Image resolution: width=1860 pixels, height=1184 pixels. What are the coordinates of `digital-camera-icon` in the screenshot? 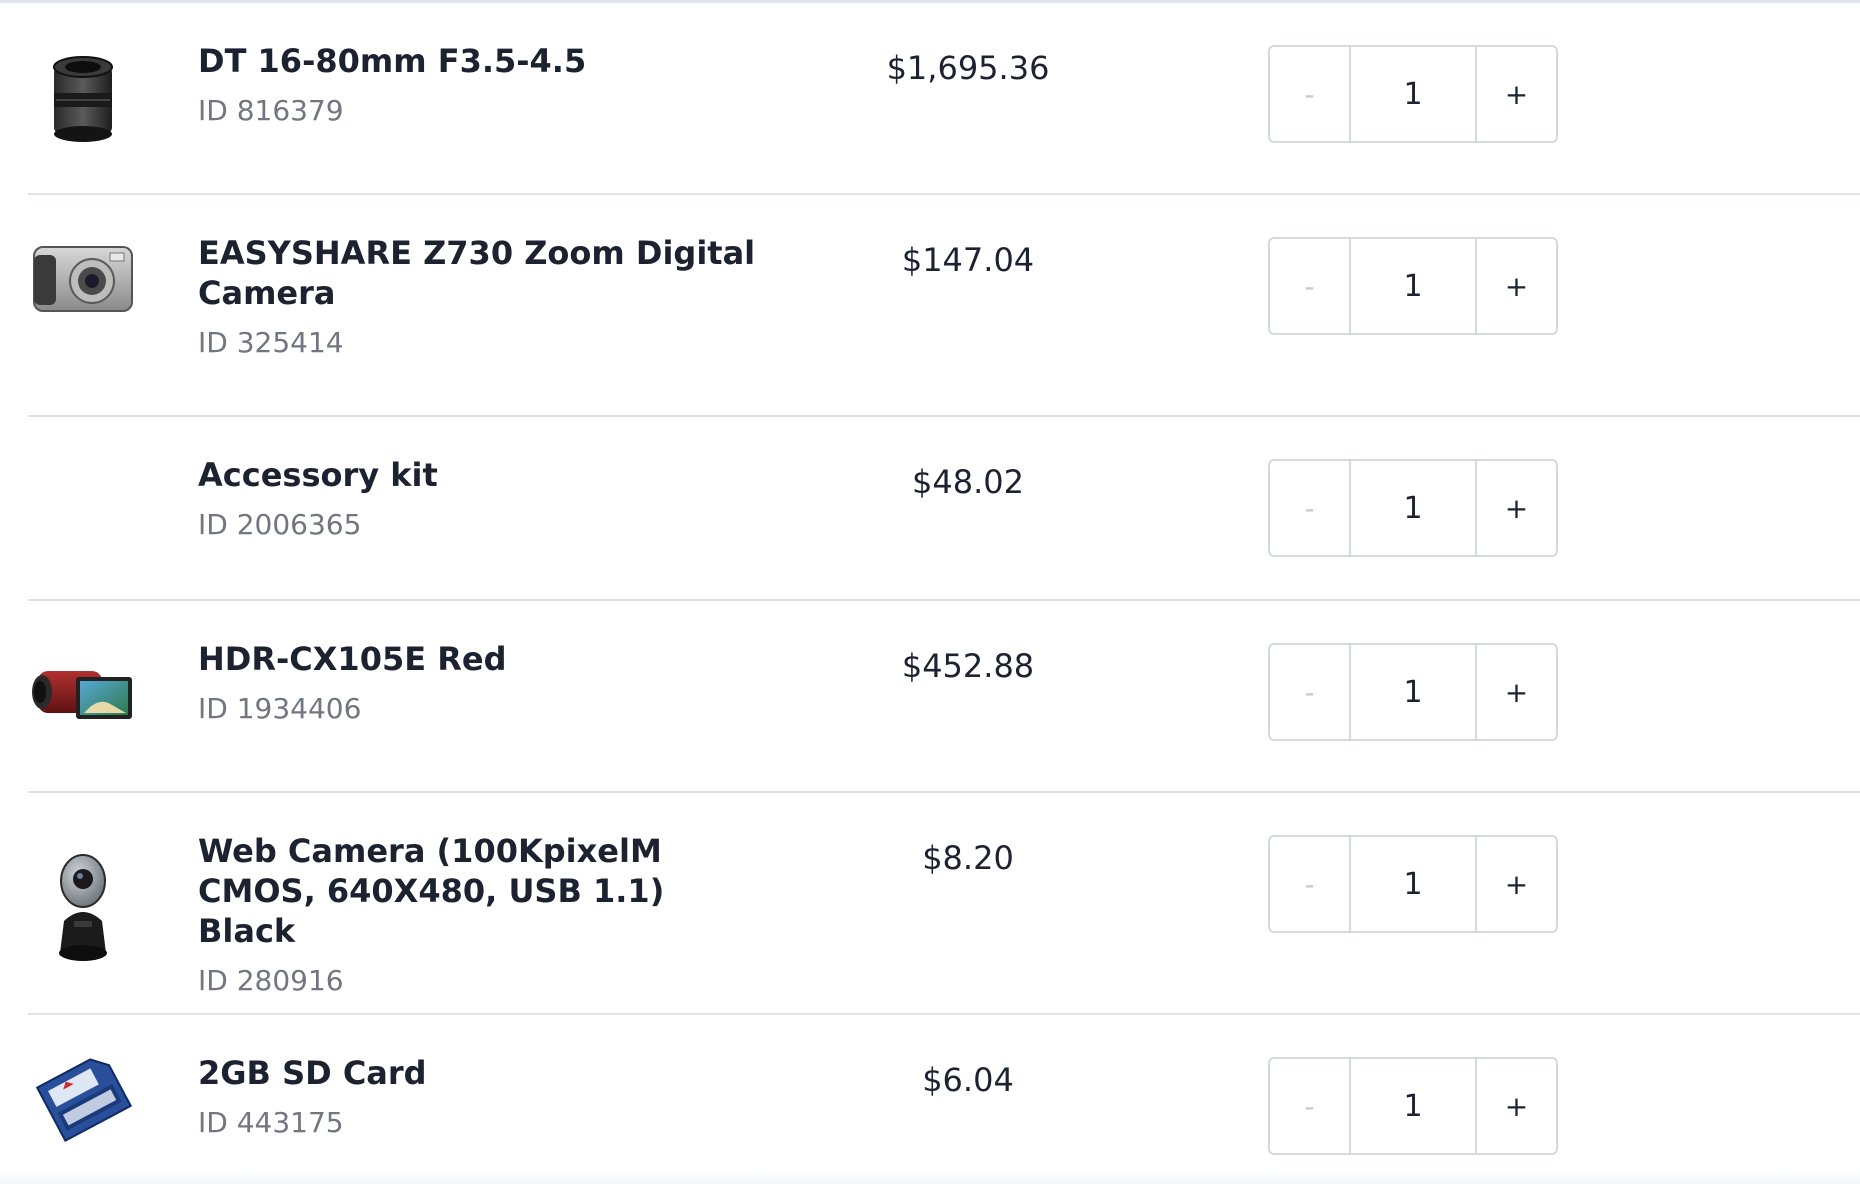 It's located at (83, 279).